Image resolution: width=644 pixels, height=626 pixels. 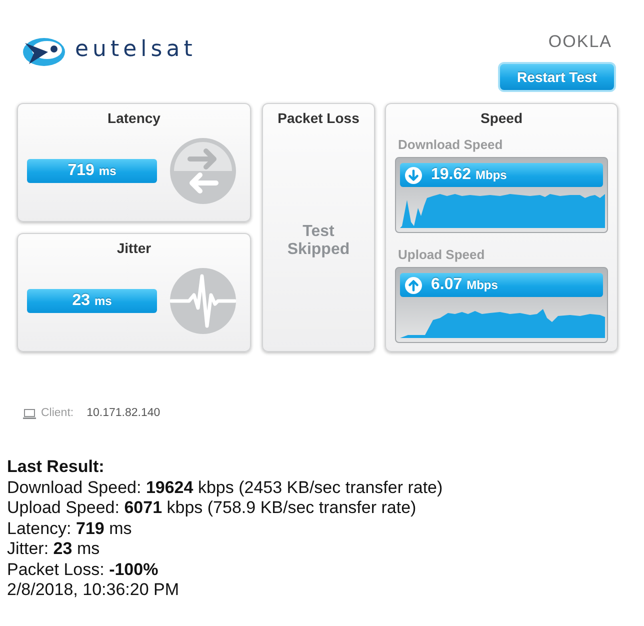 I want to click on two-arrows-circle-icon, so click(x=203, y=171).